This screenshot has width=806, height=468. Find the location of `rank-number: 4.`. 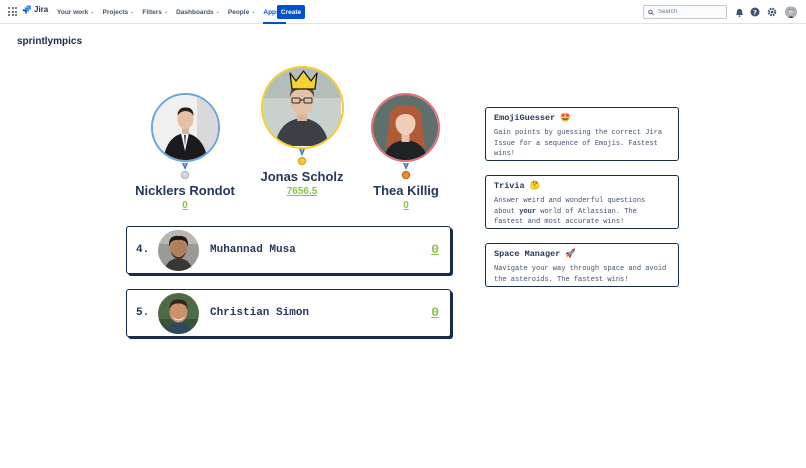

rank-number: 4. is located at coordinates (143, 250).